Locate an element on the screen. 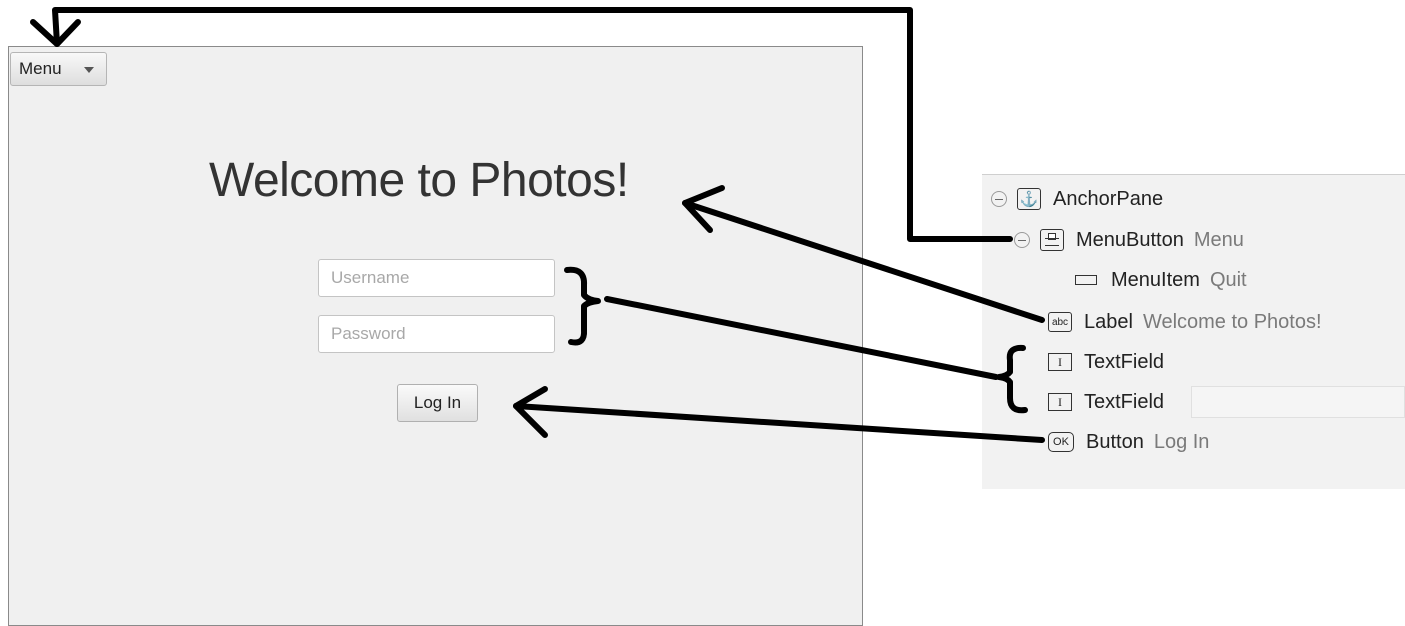 This screenshot has height=626, width=1405. button-icon: OK is located at coordinates (1061, 442).